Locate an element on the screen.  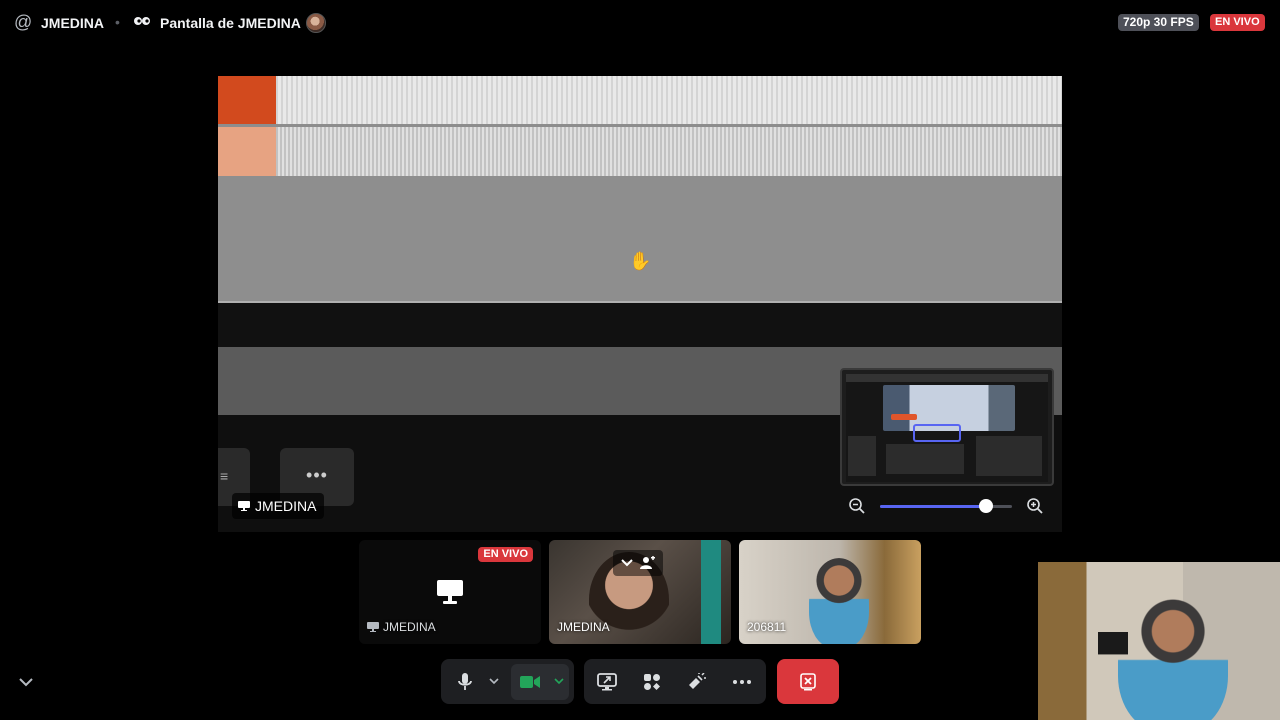
tile-live-badge: EN VIVO is located at coordinates (505, 554).